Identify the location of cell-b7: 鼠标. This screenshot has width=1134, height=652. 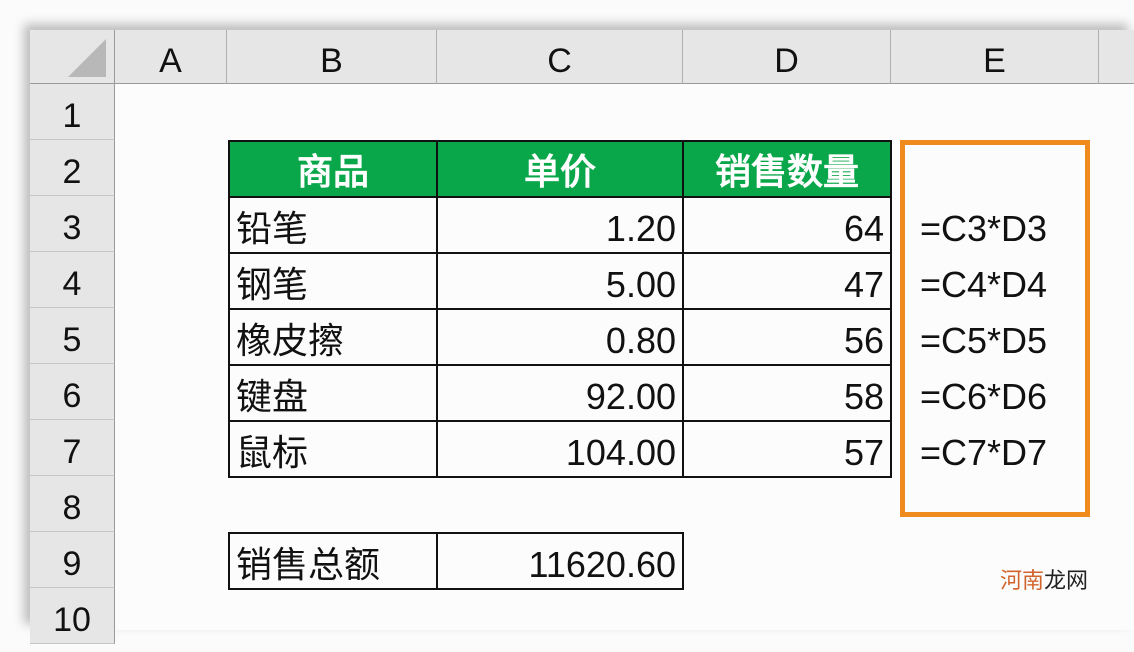
(333, 449).